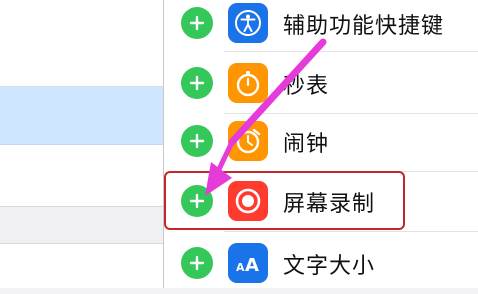  I want to click on highlight-box, so click(284, 200).